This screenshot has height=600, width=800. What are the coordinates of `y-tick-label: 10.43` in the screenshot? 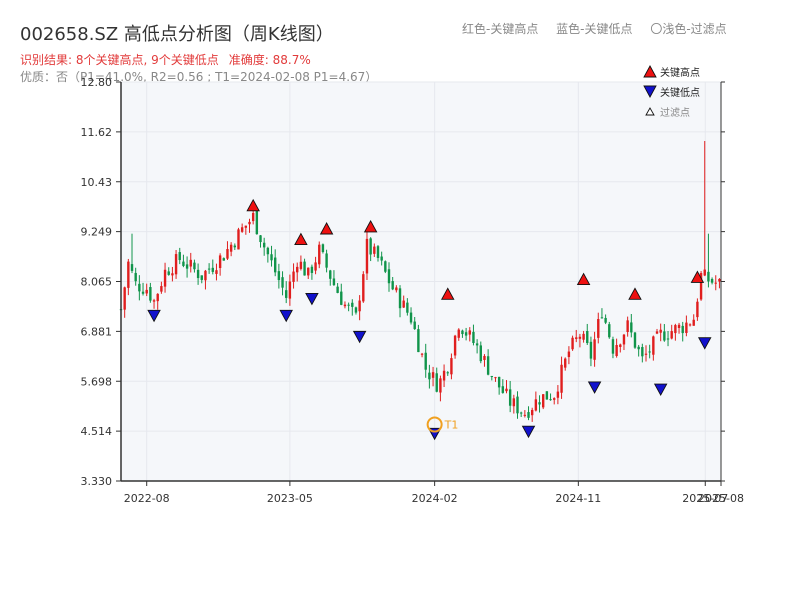 It's located at (97, 182).